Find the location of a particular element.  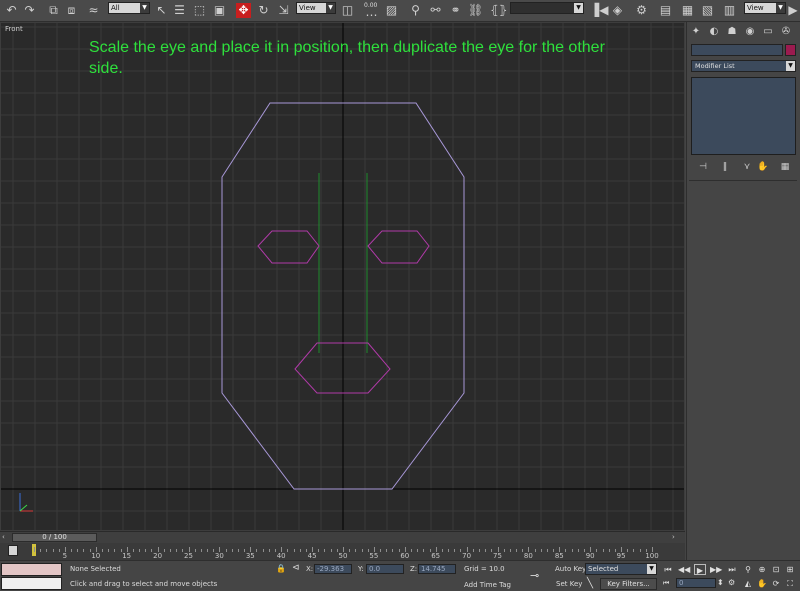

viewport-label: Front is located at coordinates (14, 29).